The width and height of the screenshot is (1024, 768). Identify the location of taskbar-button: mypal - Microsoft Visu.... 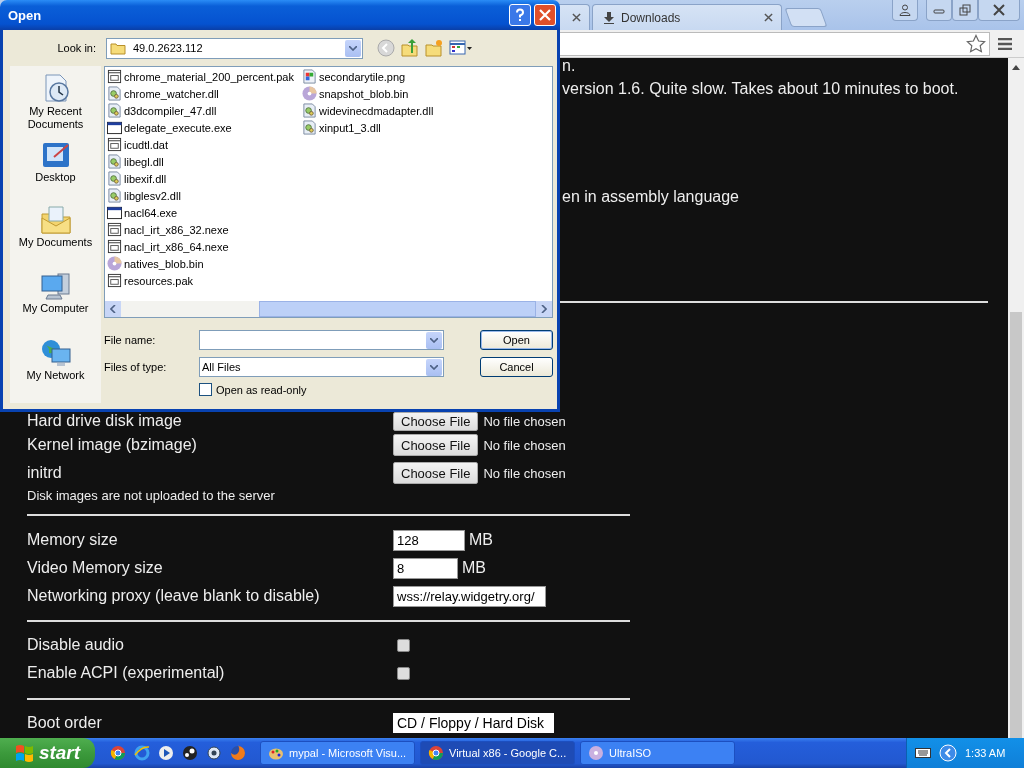
(337, 753).